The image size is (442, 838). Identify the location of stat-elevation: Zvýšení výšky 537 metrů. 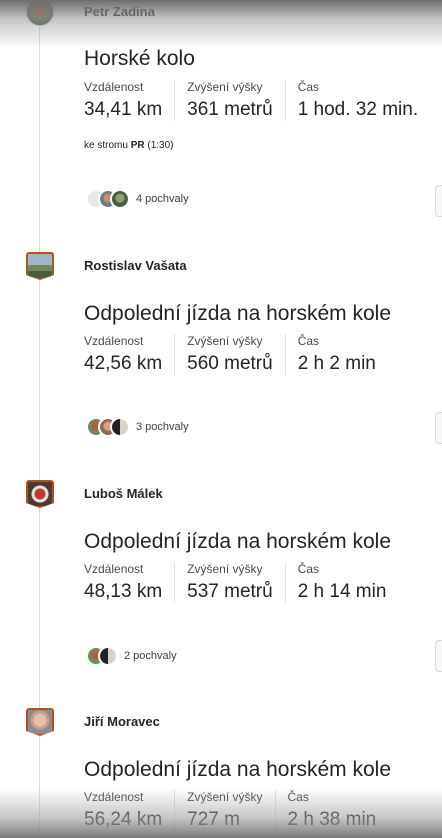
(236, 582).